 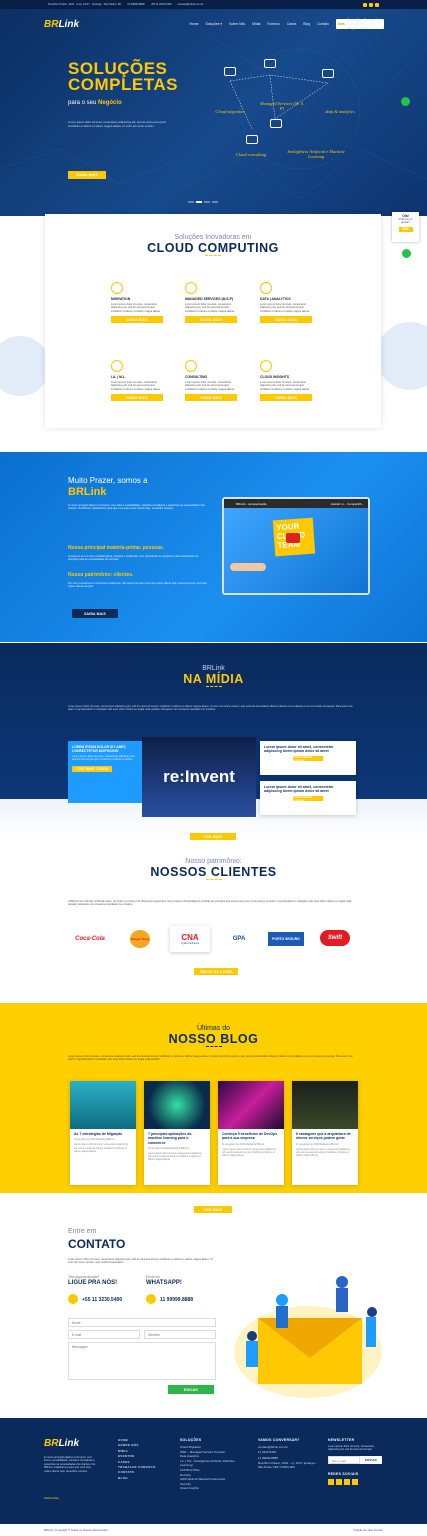 What do you see at coordinates (286, 320) in the screenshot?
I see `data-saiba-mais-button: Saiba mais` at bounding box center [286, 320].